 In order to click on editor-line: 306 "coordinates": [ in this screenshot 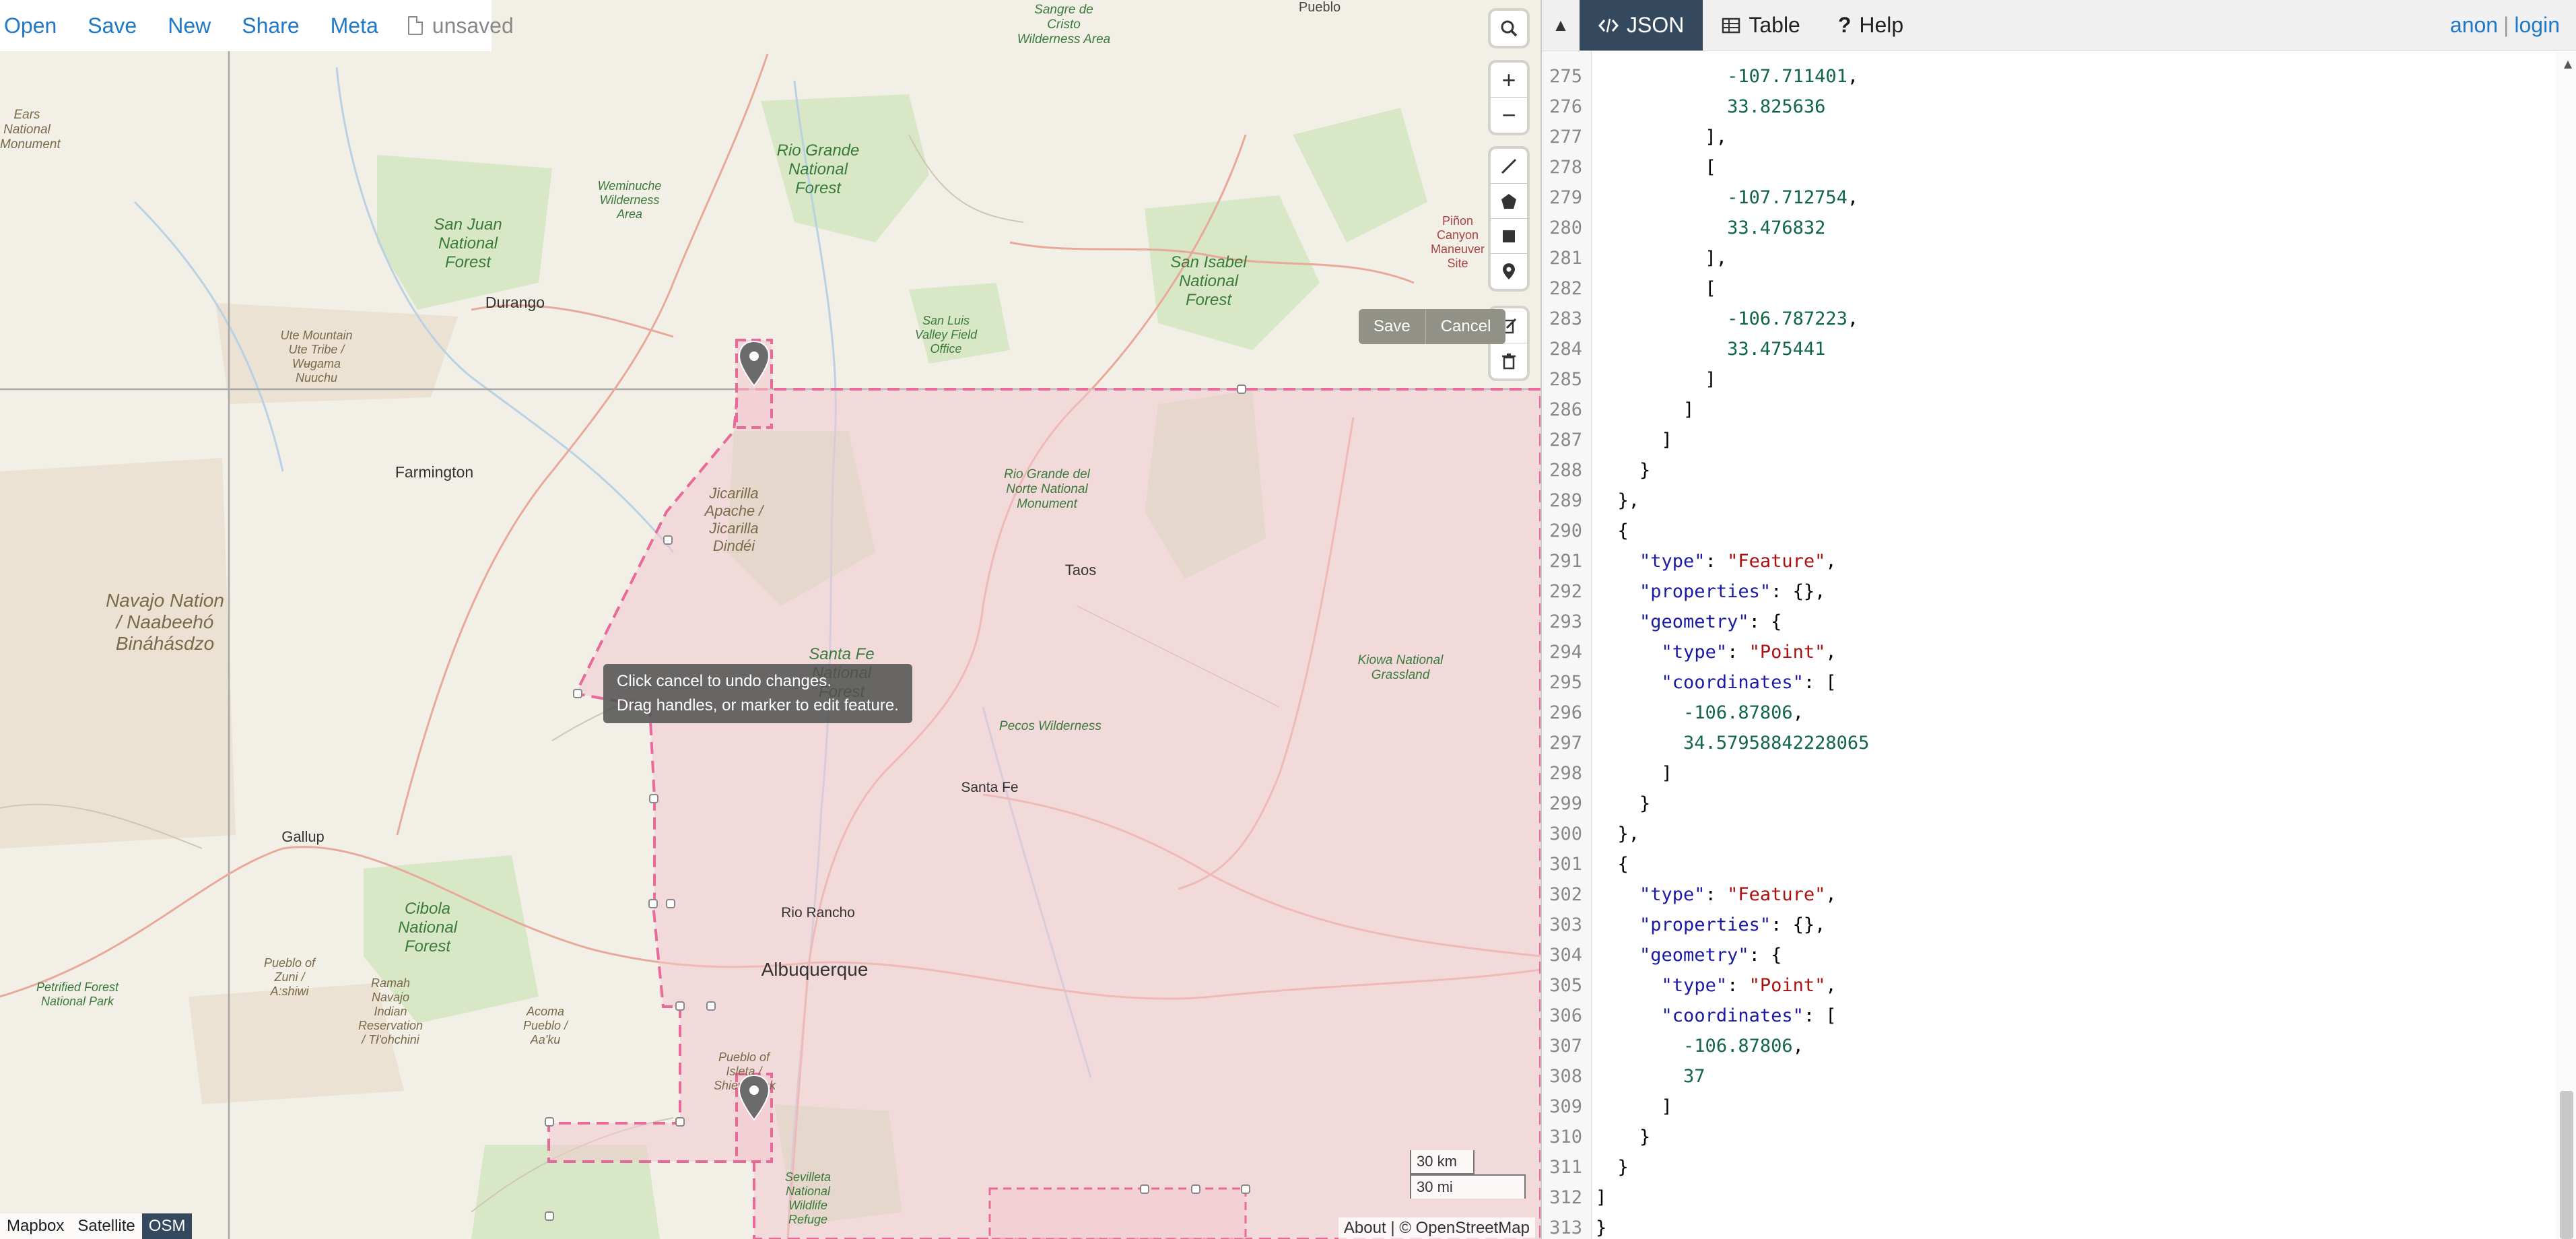, I will do `click(1689, 1016)`.